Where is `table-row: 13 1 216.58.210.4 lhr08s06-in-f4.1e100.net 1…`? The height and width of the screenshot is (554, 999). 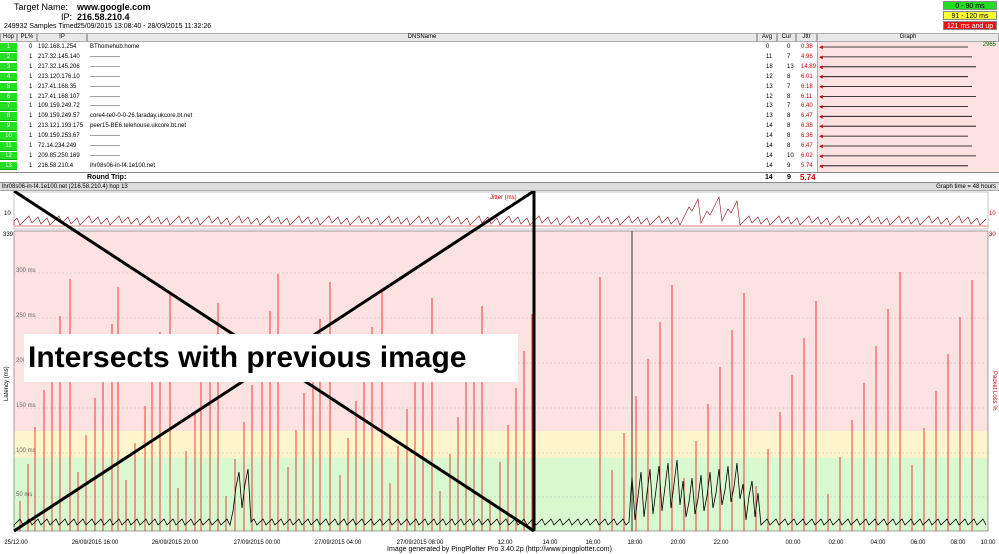 table-row: 13 1 216.58.210.4 lhr08s06-in-f4.1e100.net 1… is located at coordinates (499, 166).